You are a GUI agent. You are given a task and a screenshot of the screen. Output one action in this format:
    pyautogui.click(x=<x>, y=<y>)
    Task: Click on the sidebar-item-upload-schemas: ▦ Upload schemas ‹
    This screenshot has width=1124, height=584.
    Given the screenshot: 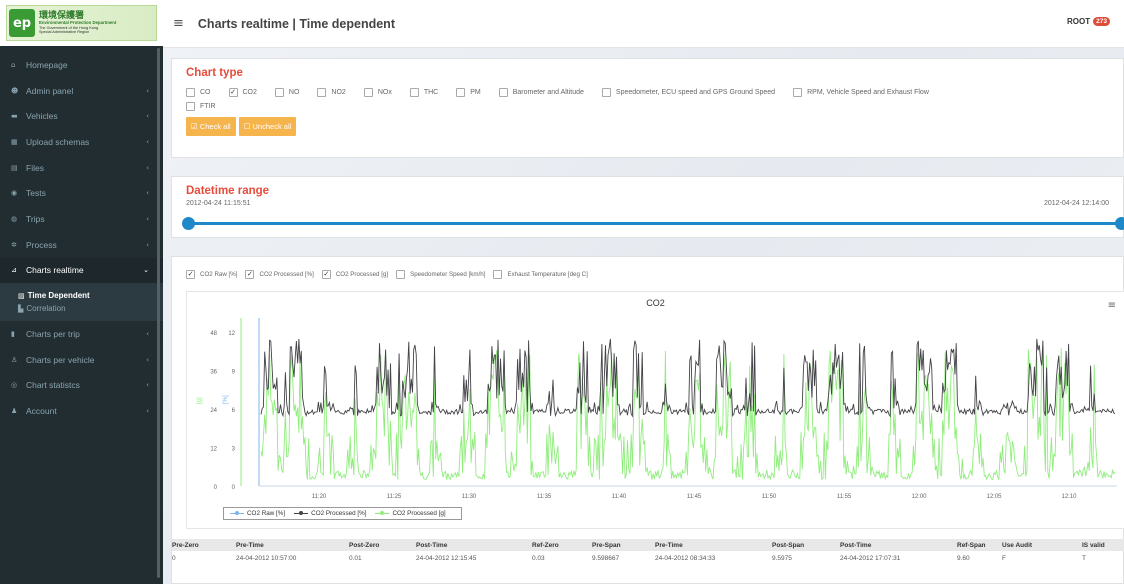 What is the action you would take?
    pyautogui.click(x=81, y=142)
    